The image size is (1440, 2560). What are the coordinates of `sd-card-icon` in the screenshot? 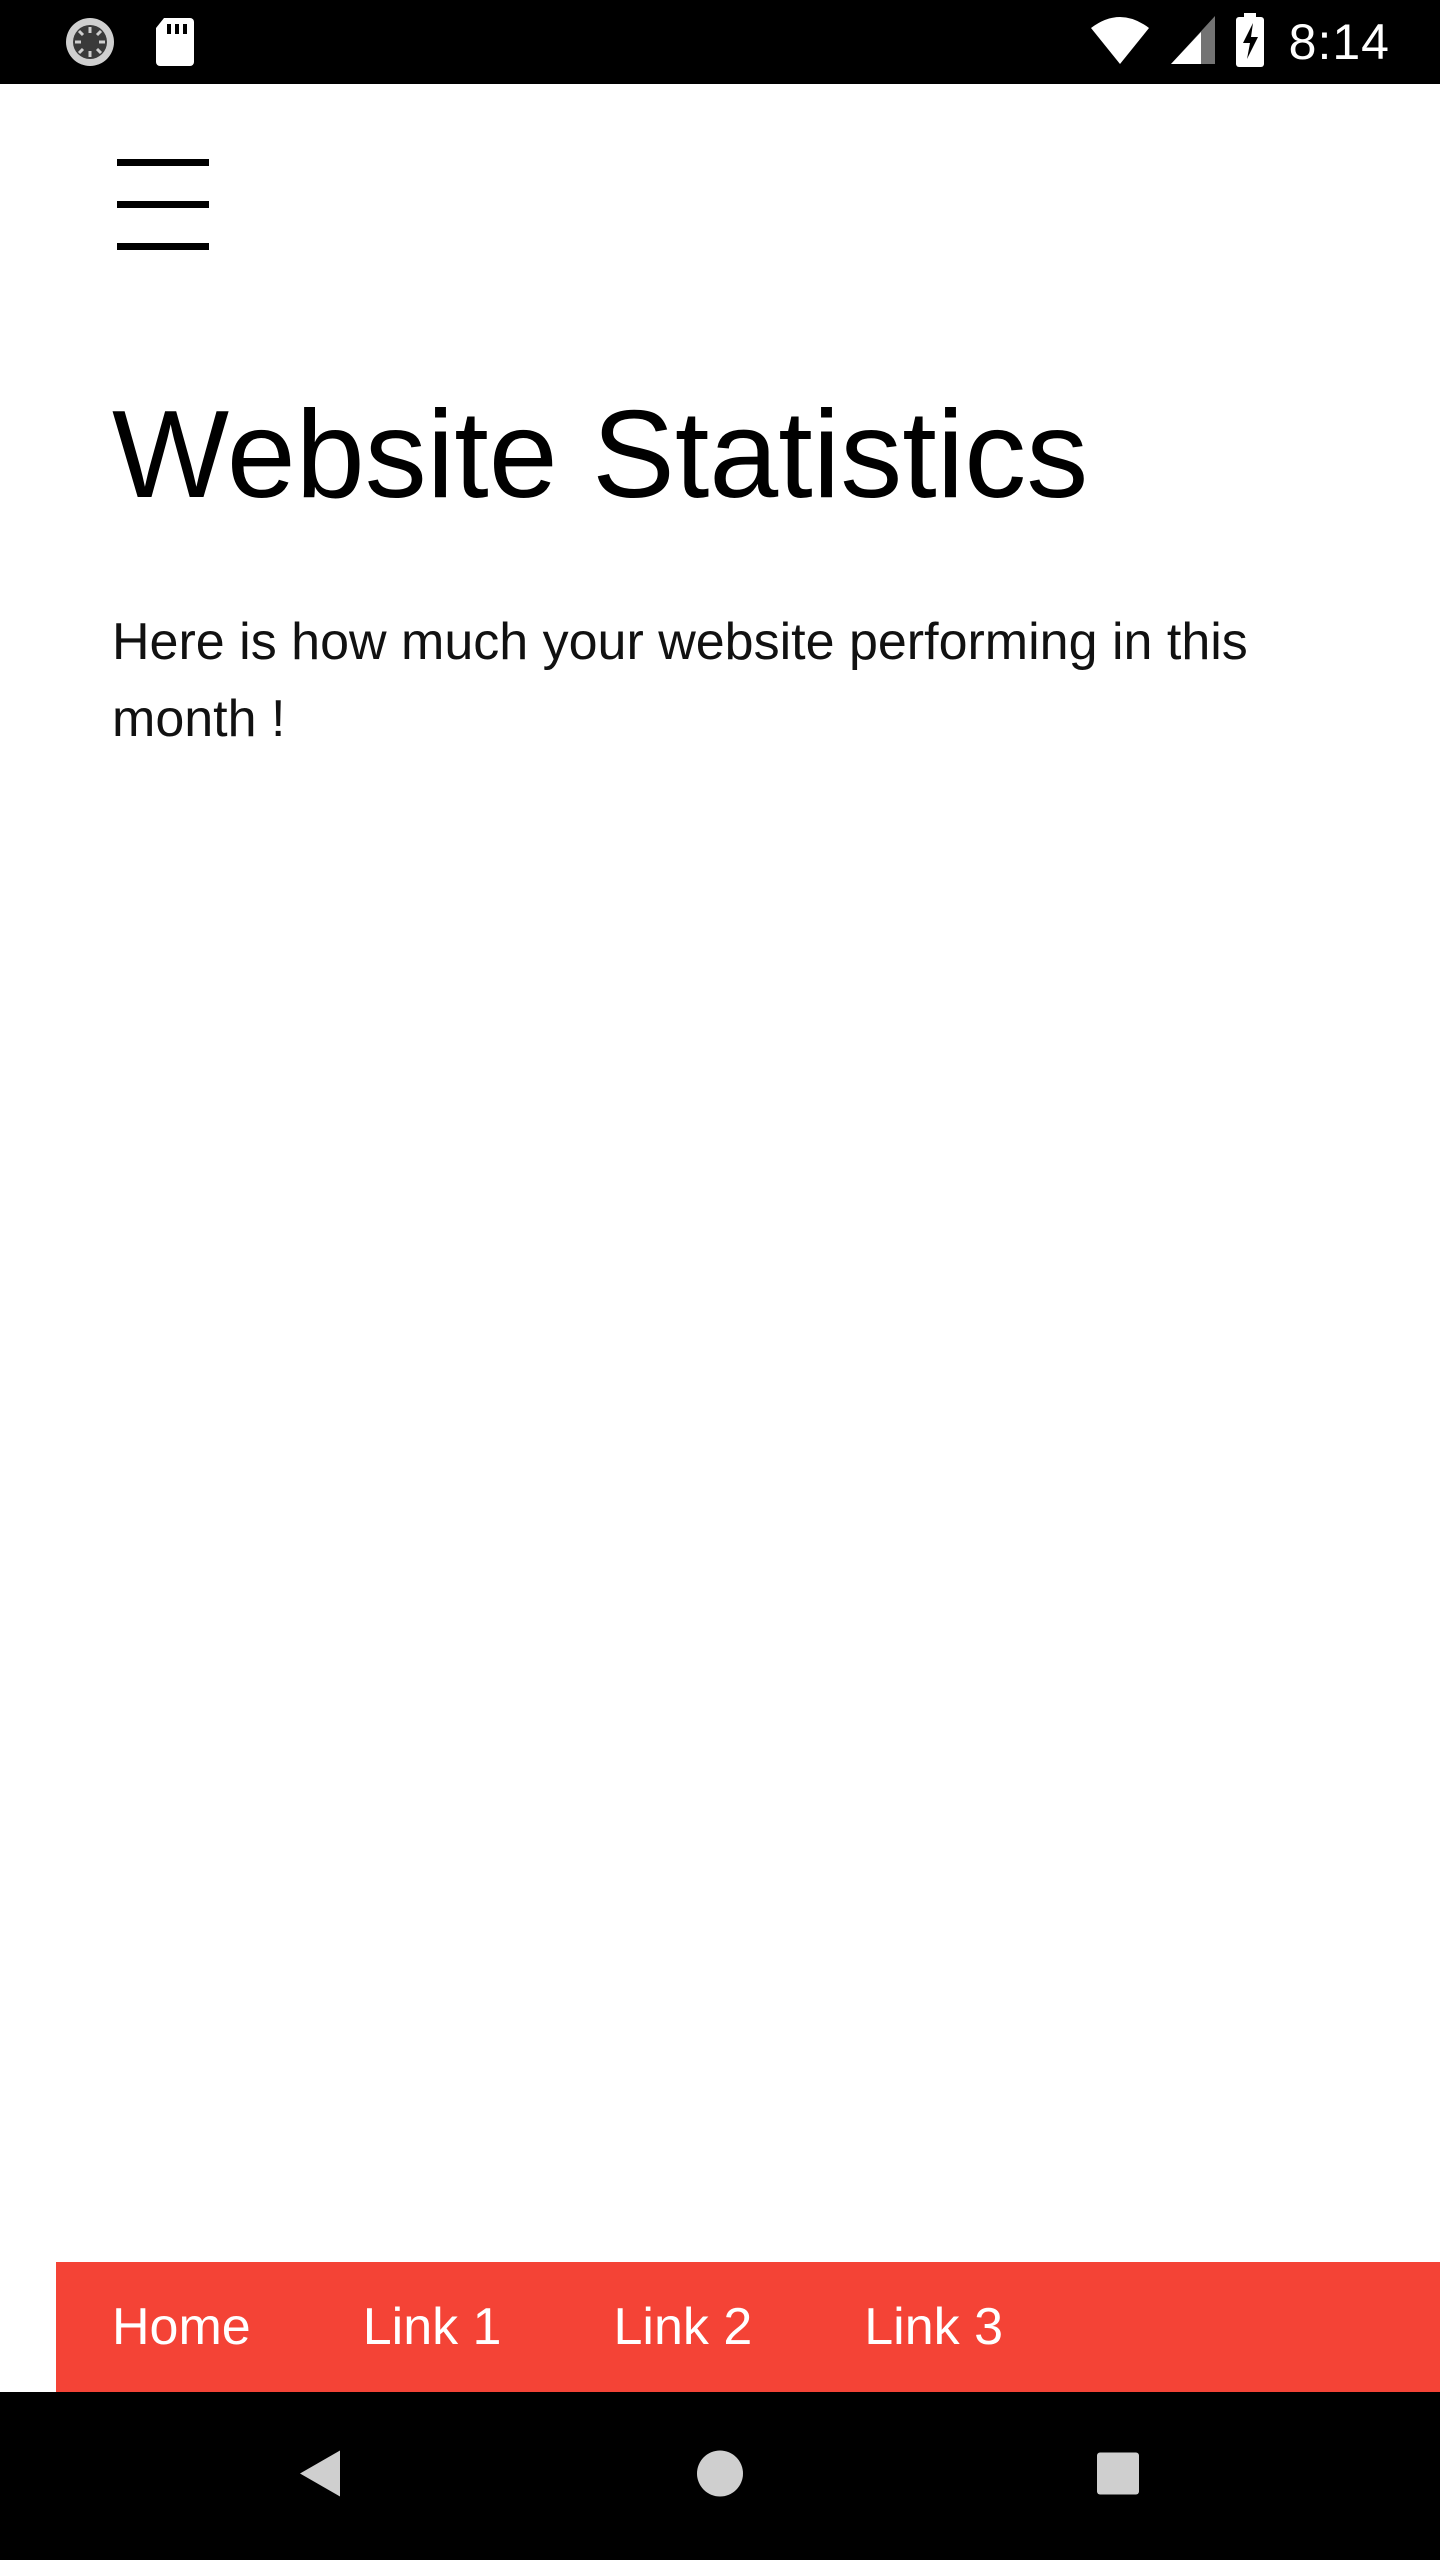 It's located at (175, 44).